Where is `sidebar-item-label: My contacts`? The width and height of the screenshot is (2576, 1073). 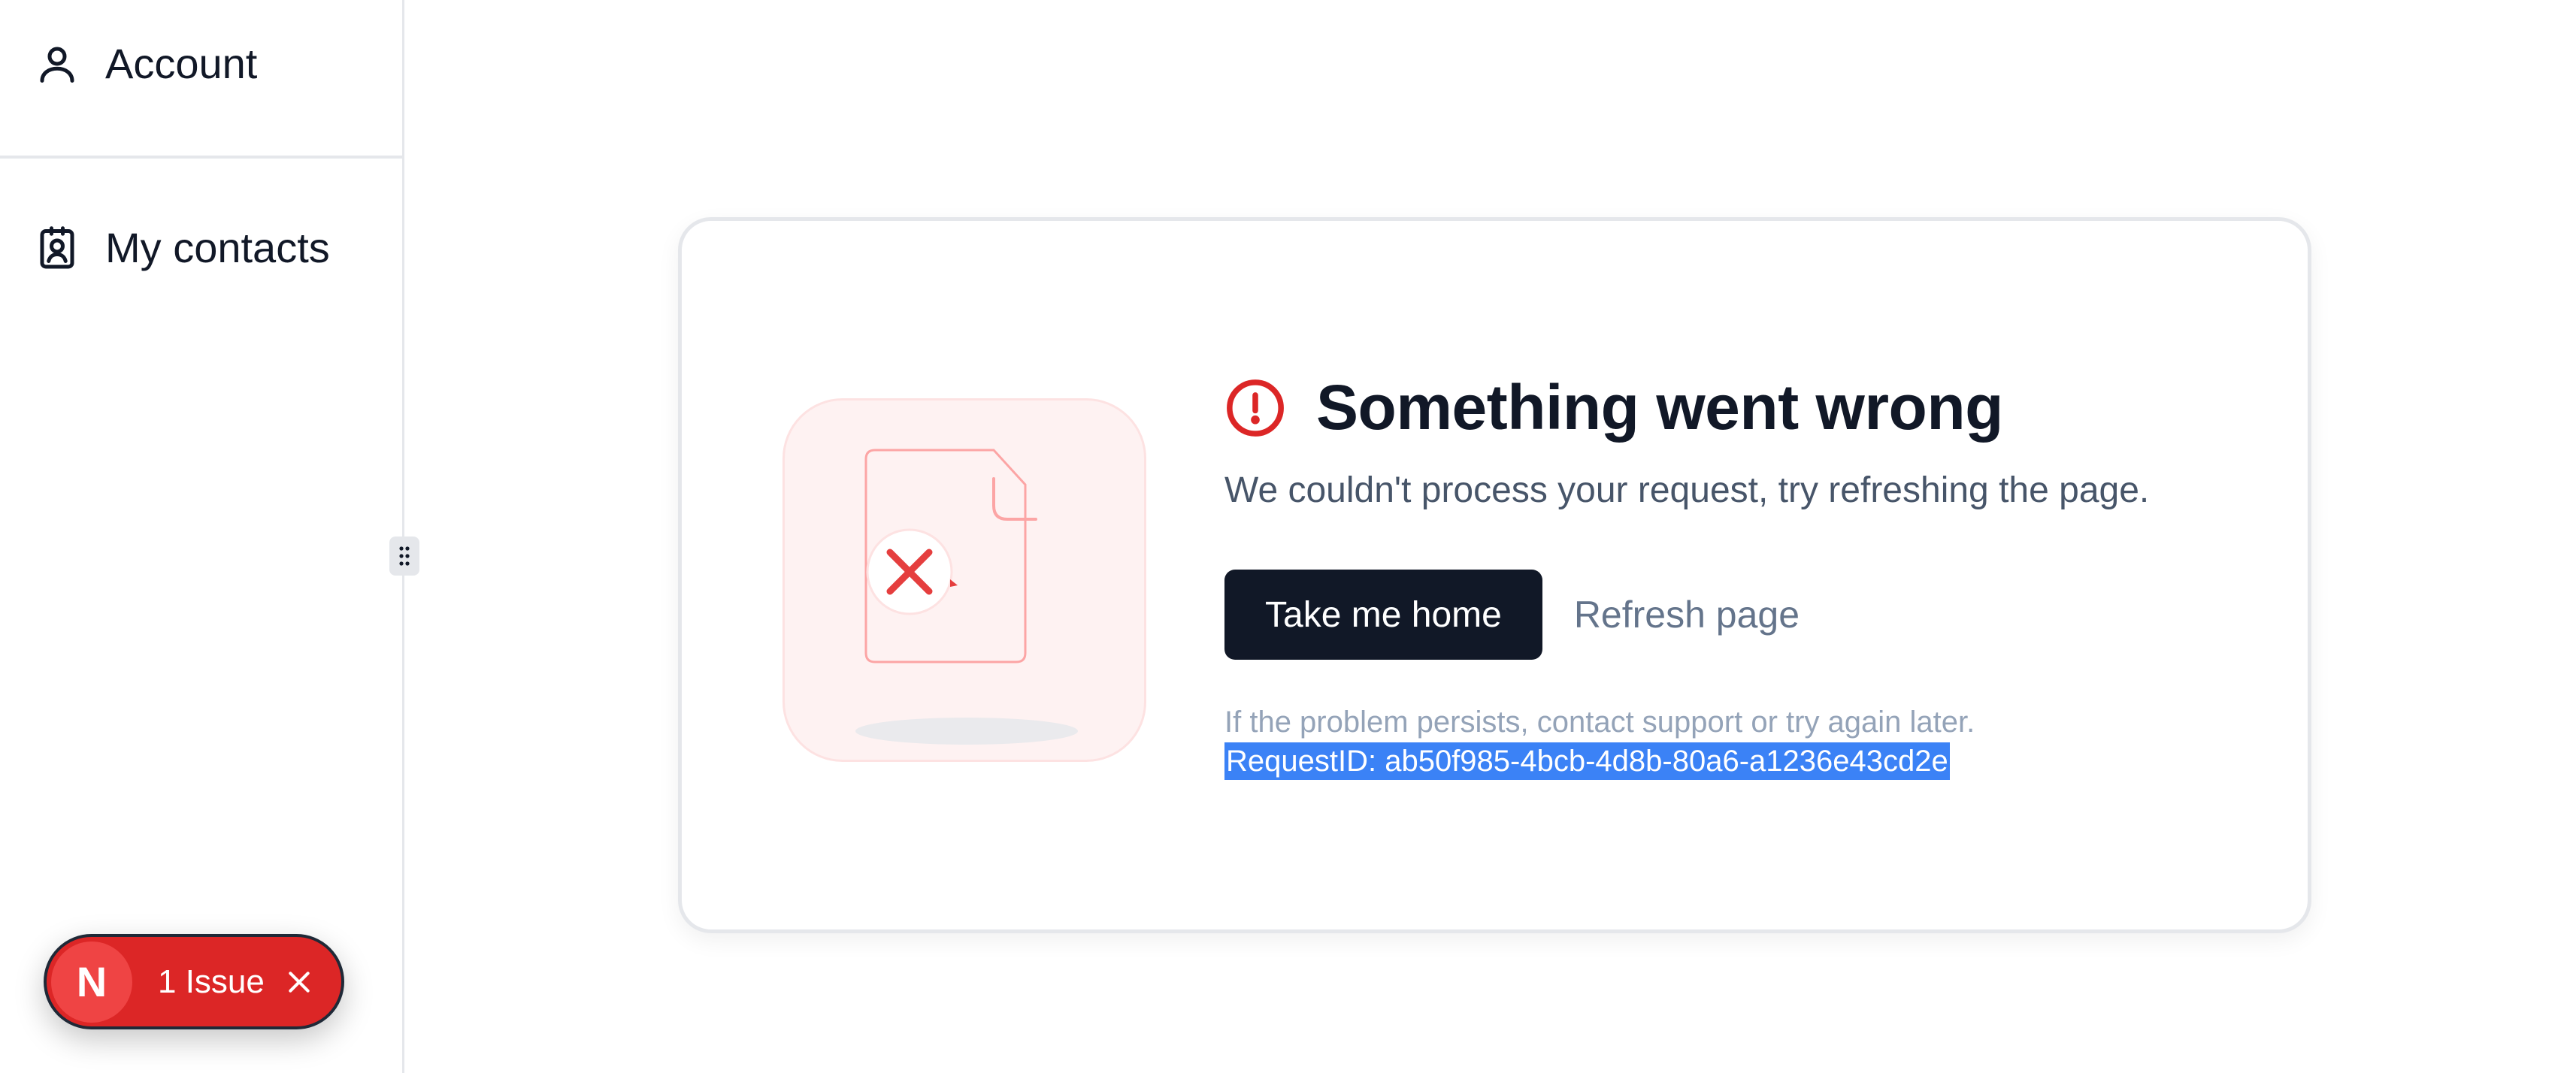
sidebar-item-label: My contacts is located at coordinates (217, 247).